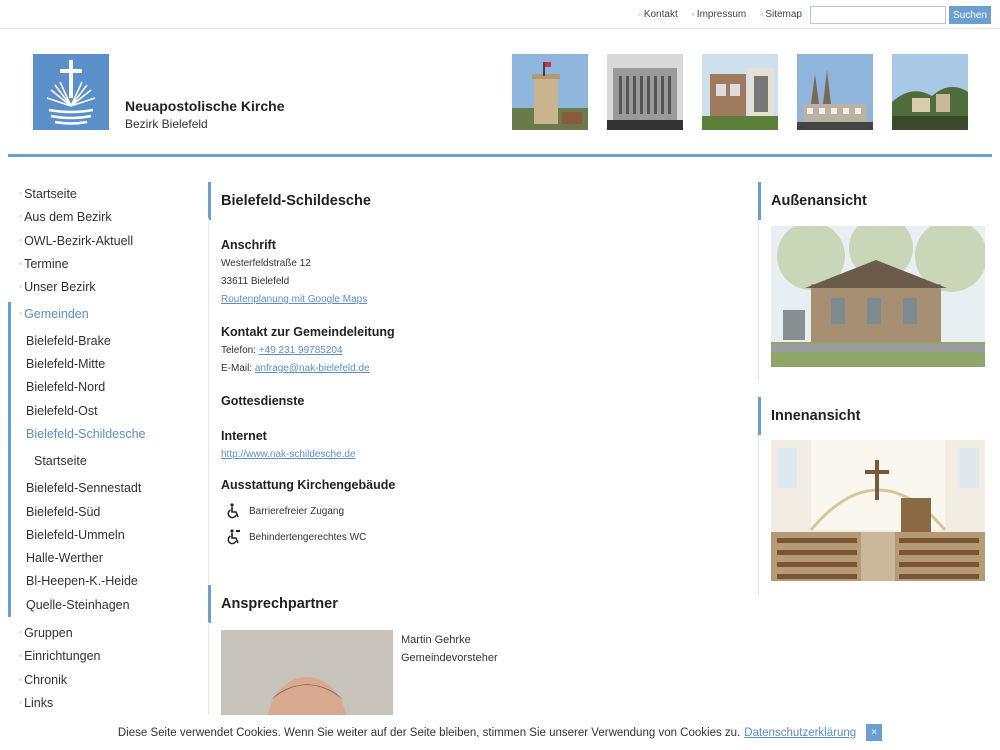 The height and width of the screenshot is (750, 1000). What do you see at coordinates (874, 732) in the screenshot?
I see `close-icon: ×` at bounding box center [874, 732].